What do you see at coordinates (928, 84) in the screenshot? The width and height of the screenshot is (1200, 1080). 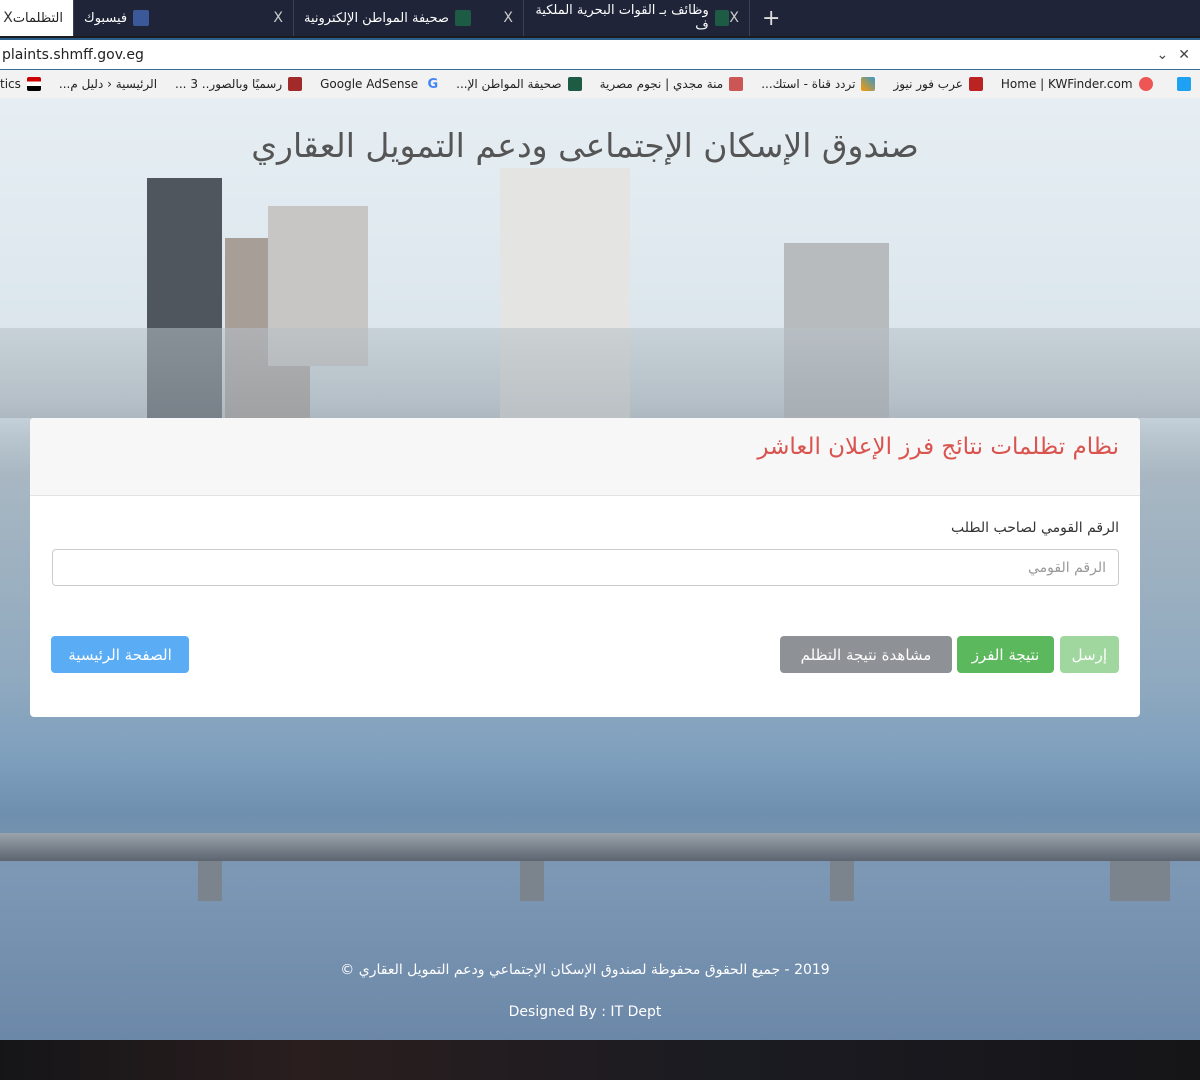 I see `bookmark-label: عرب فور نيوز` at bounding box center [928, 84].